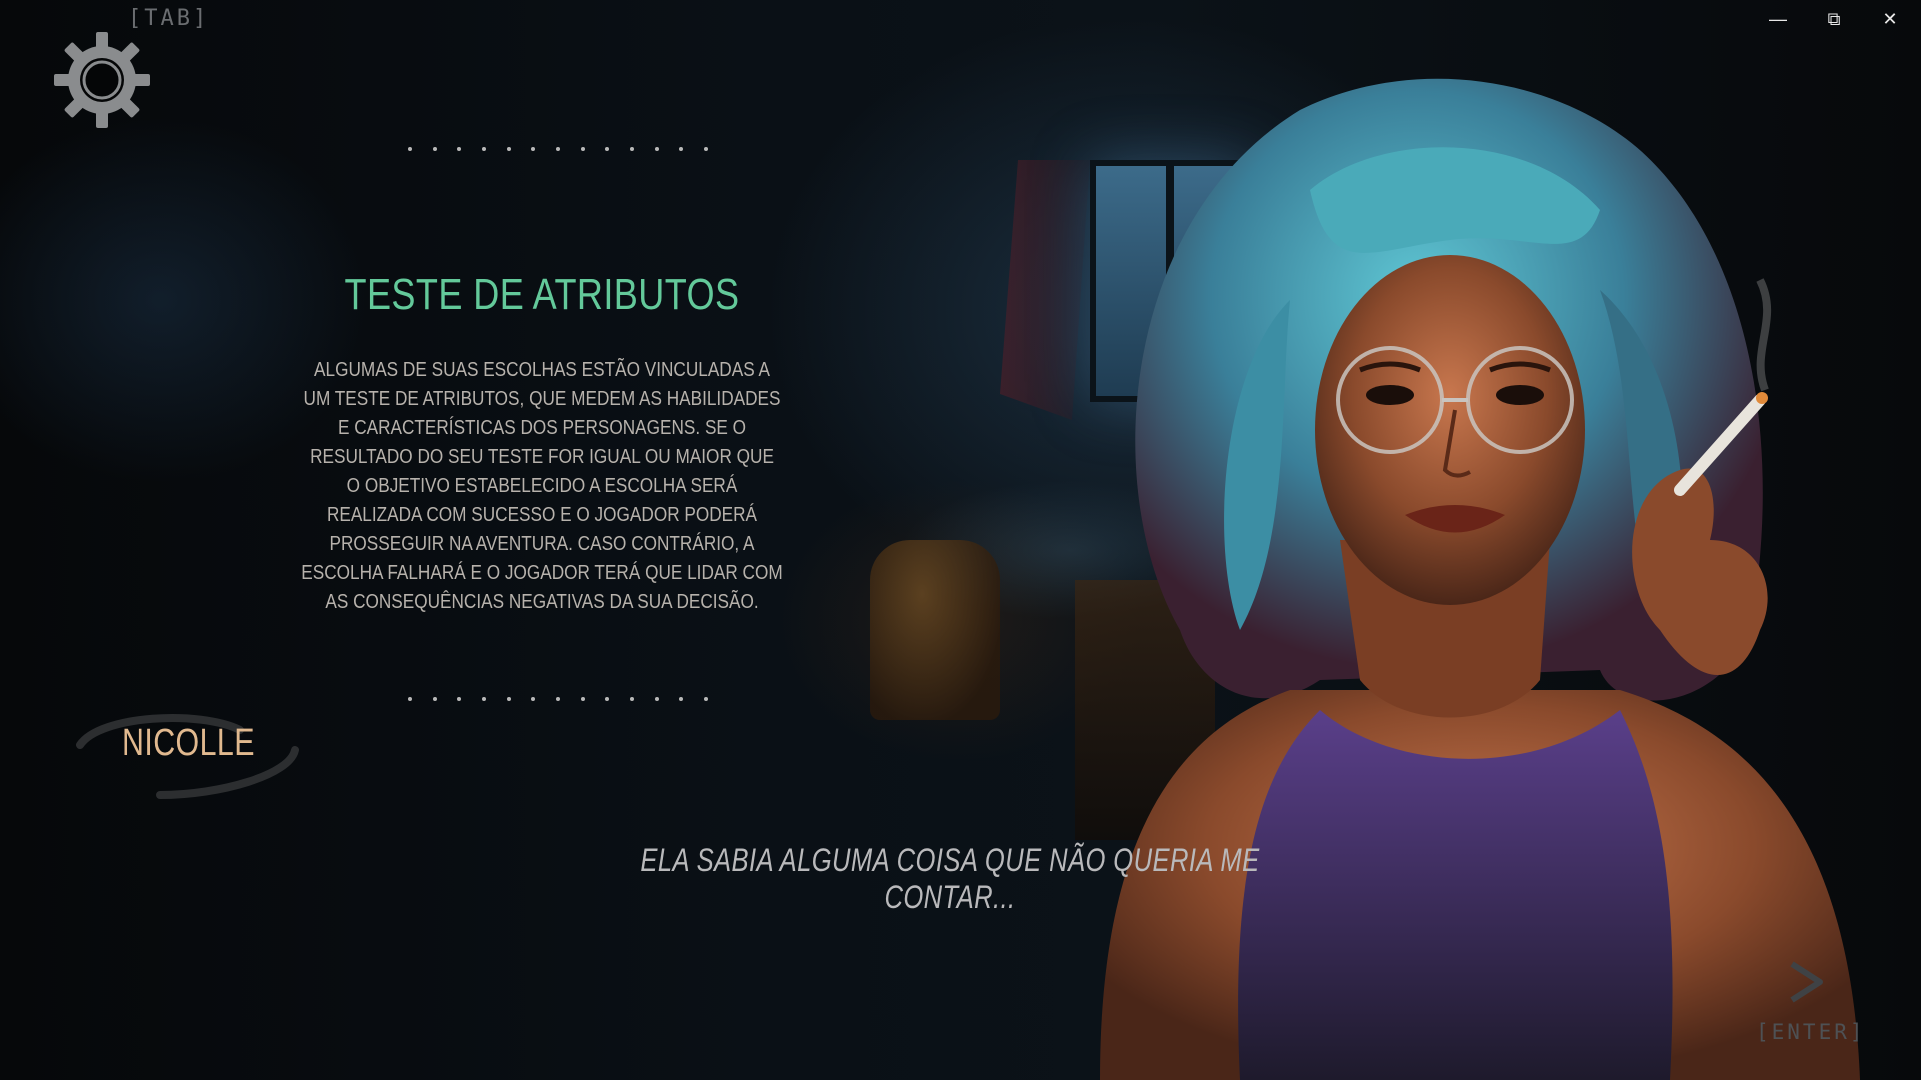 The height and width of the screenshot is (1080, 1921). Describe the element at coordinates (1778, 19) in the screenshot. I see `minimize-button: —` at that location.